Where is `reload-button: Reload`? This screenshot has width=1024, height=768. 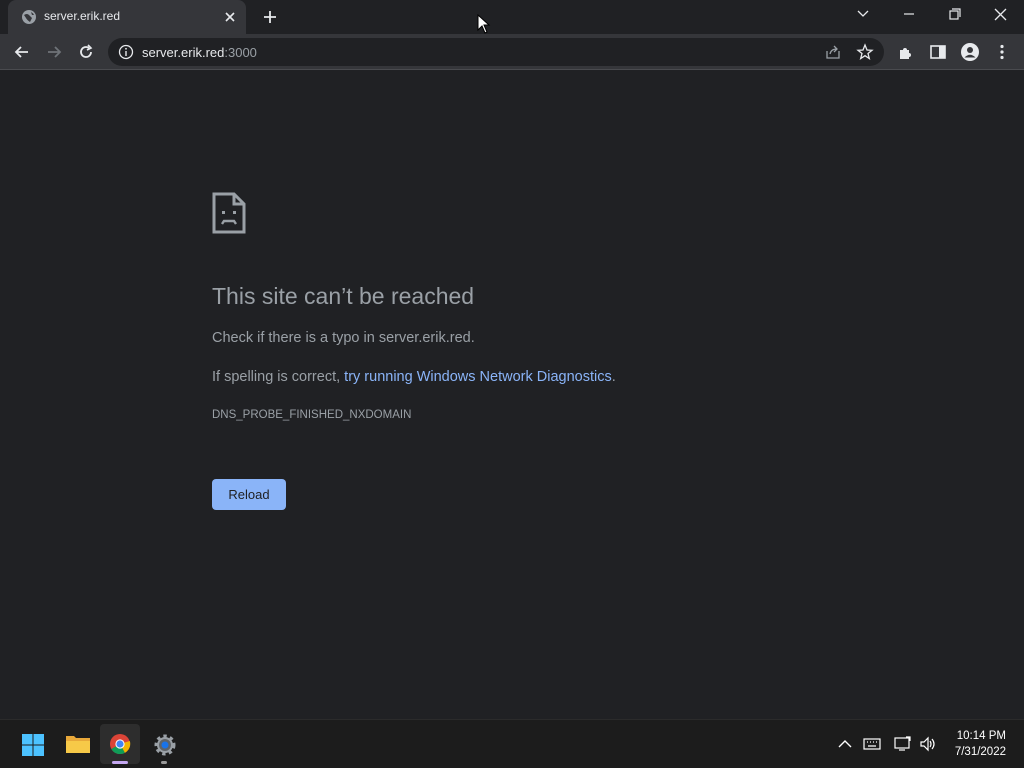 reload-button: Reload is located at coordinates (249, 494).